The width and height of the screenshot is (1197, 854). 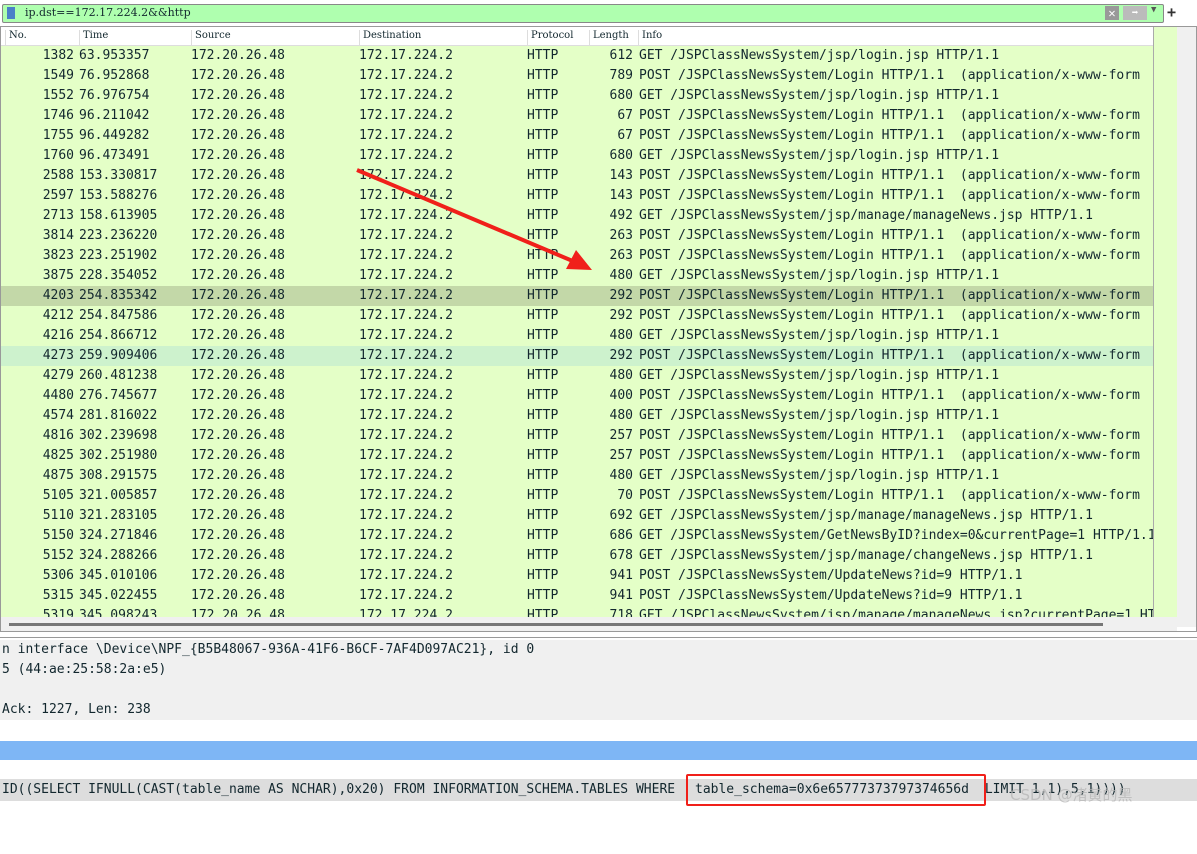 I want to click on detail-line: Ack: 1227, Len: 238, so click(x=598, y=710).